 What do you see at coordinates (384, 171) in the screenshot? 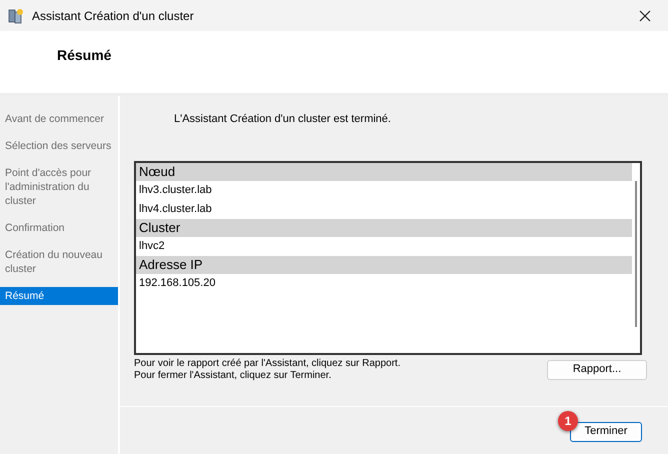
I see `group-heading: Nœud` at bounding box center [384, 171].